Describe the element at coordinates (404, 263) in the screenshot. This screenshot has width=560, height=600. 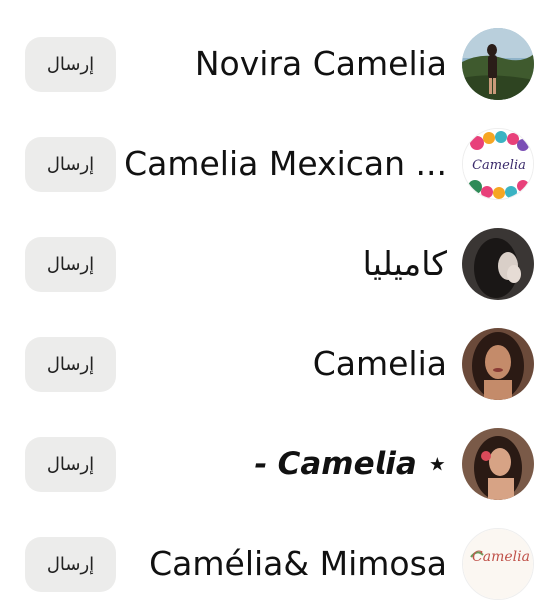
I see `account-name: كاميليا` at that location.